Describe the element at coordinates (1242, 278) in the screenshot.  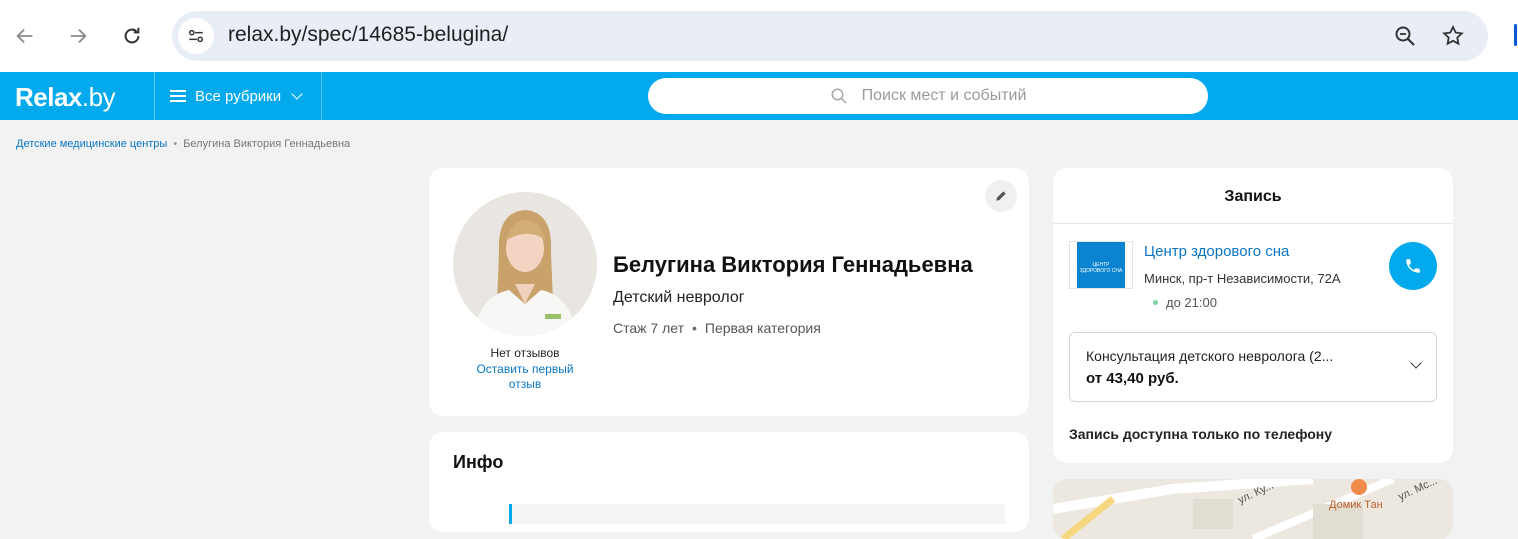
I see `clinic-address: Минск, пр-т Независимости, 72А` at that location.